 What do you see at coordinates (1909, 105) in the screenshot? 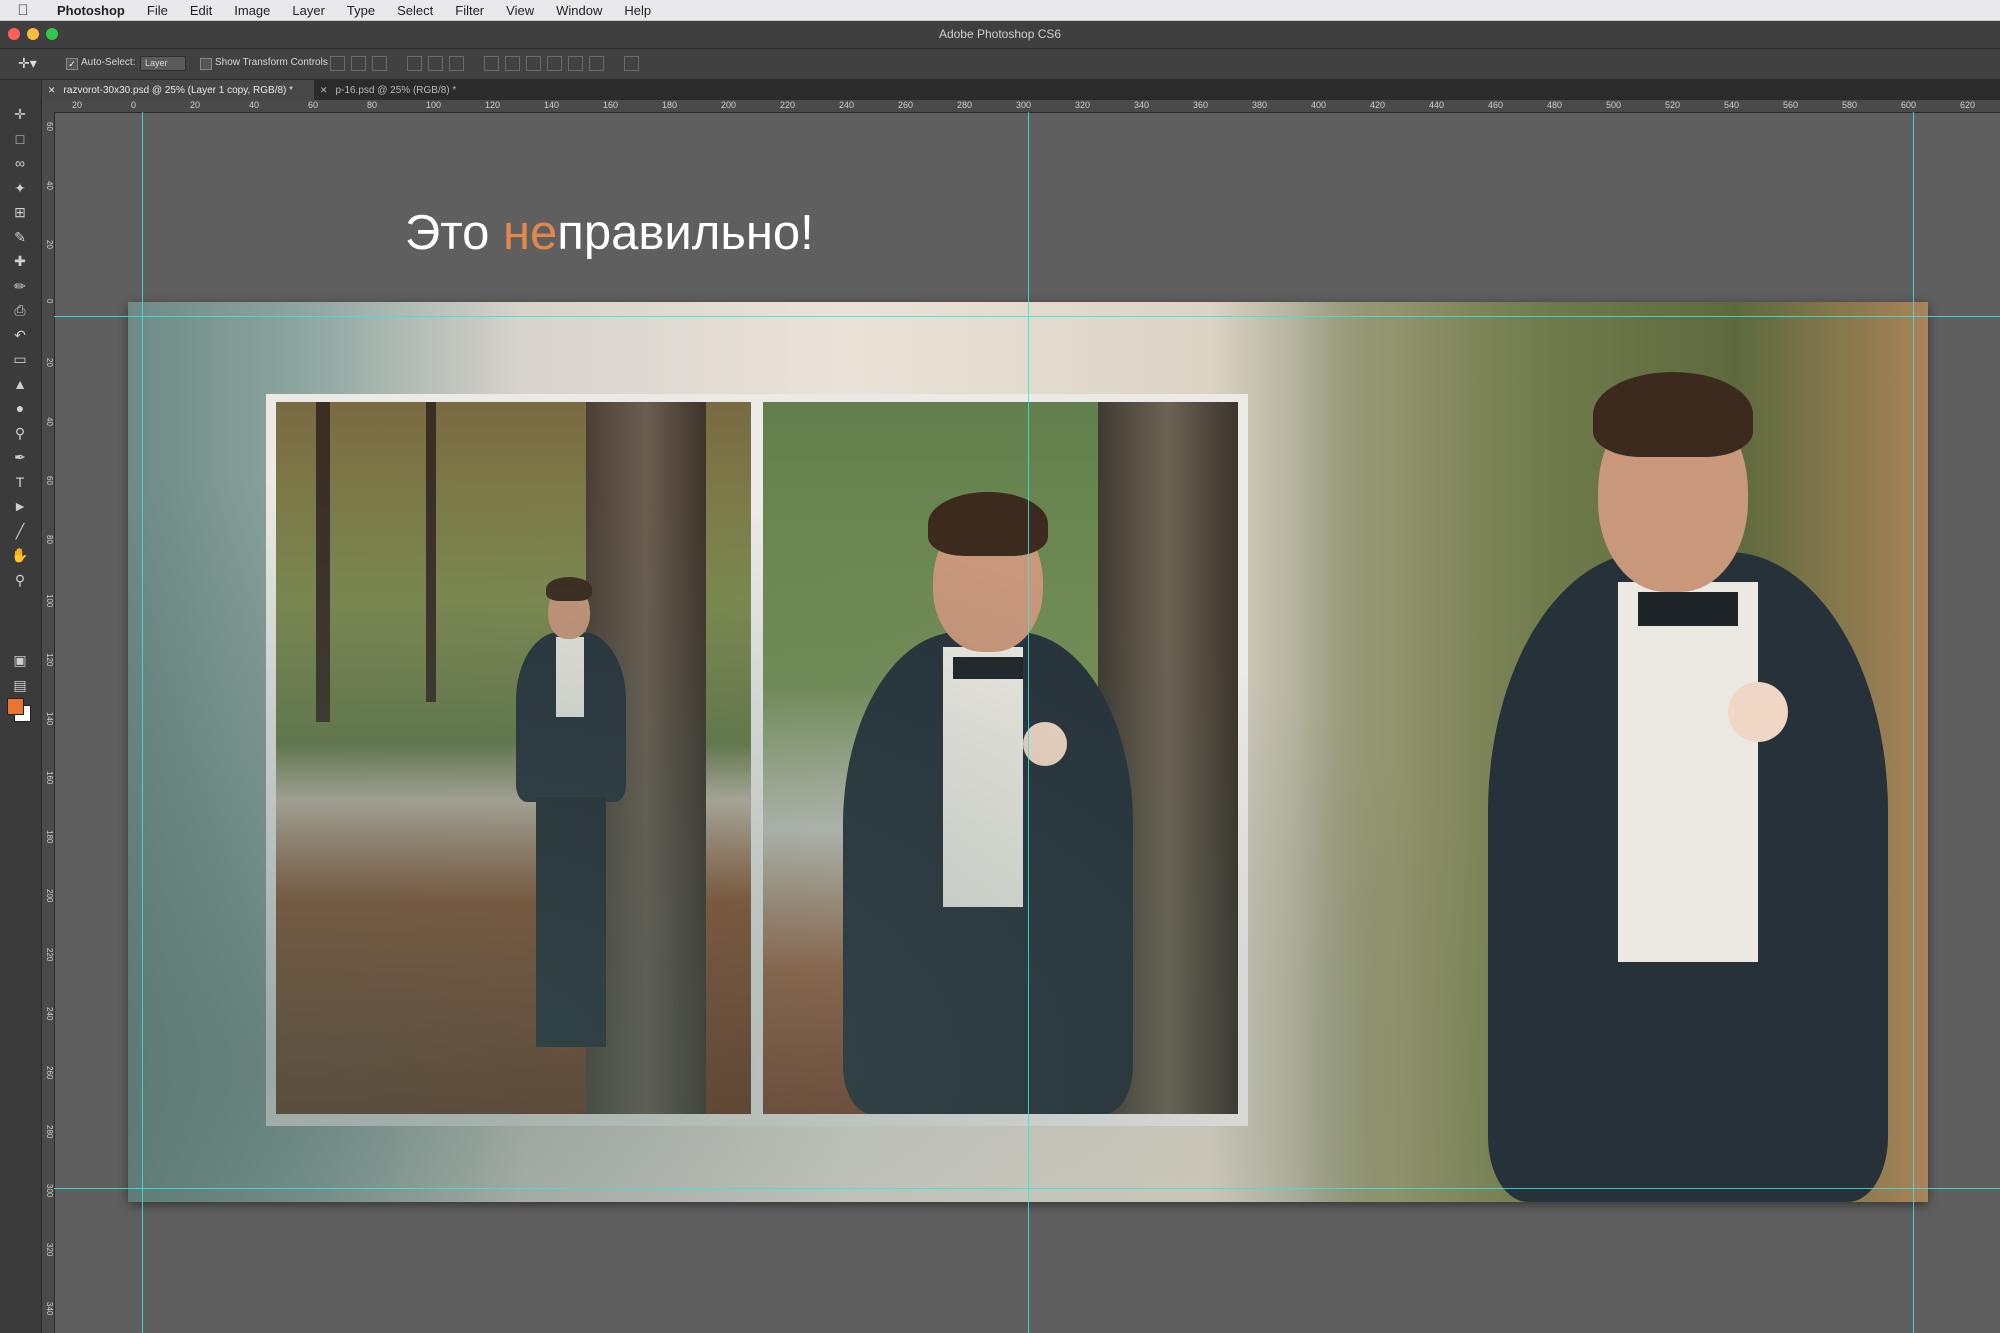
I see `ruler-tick-label: 600` at bounding box center [1909, 105].